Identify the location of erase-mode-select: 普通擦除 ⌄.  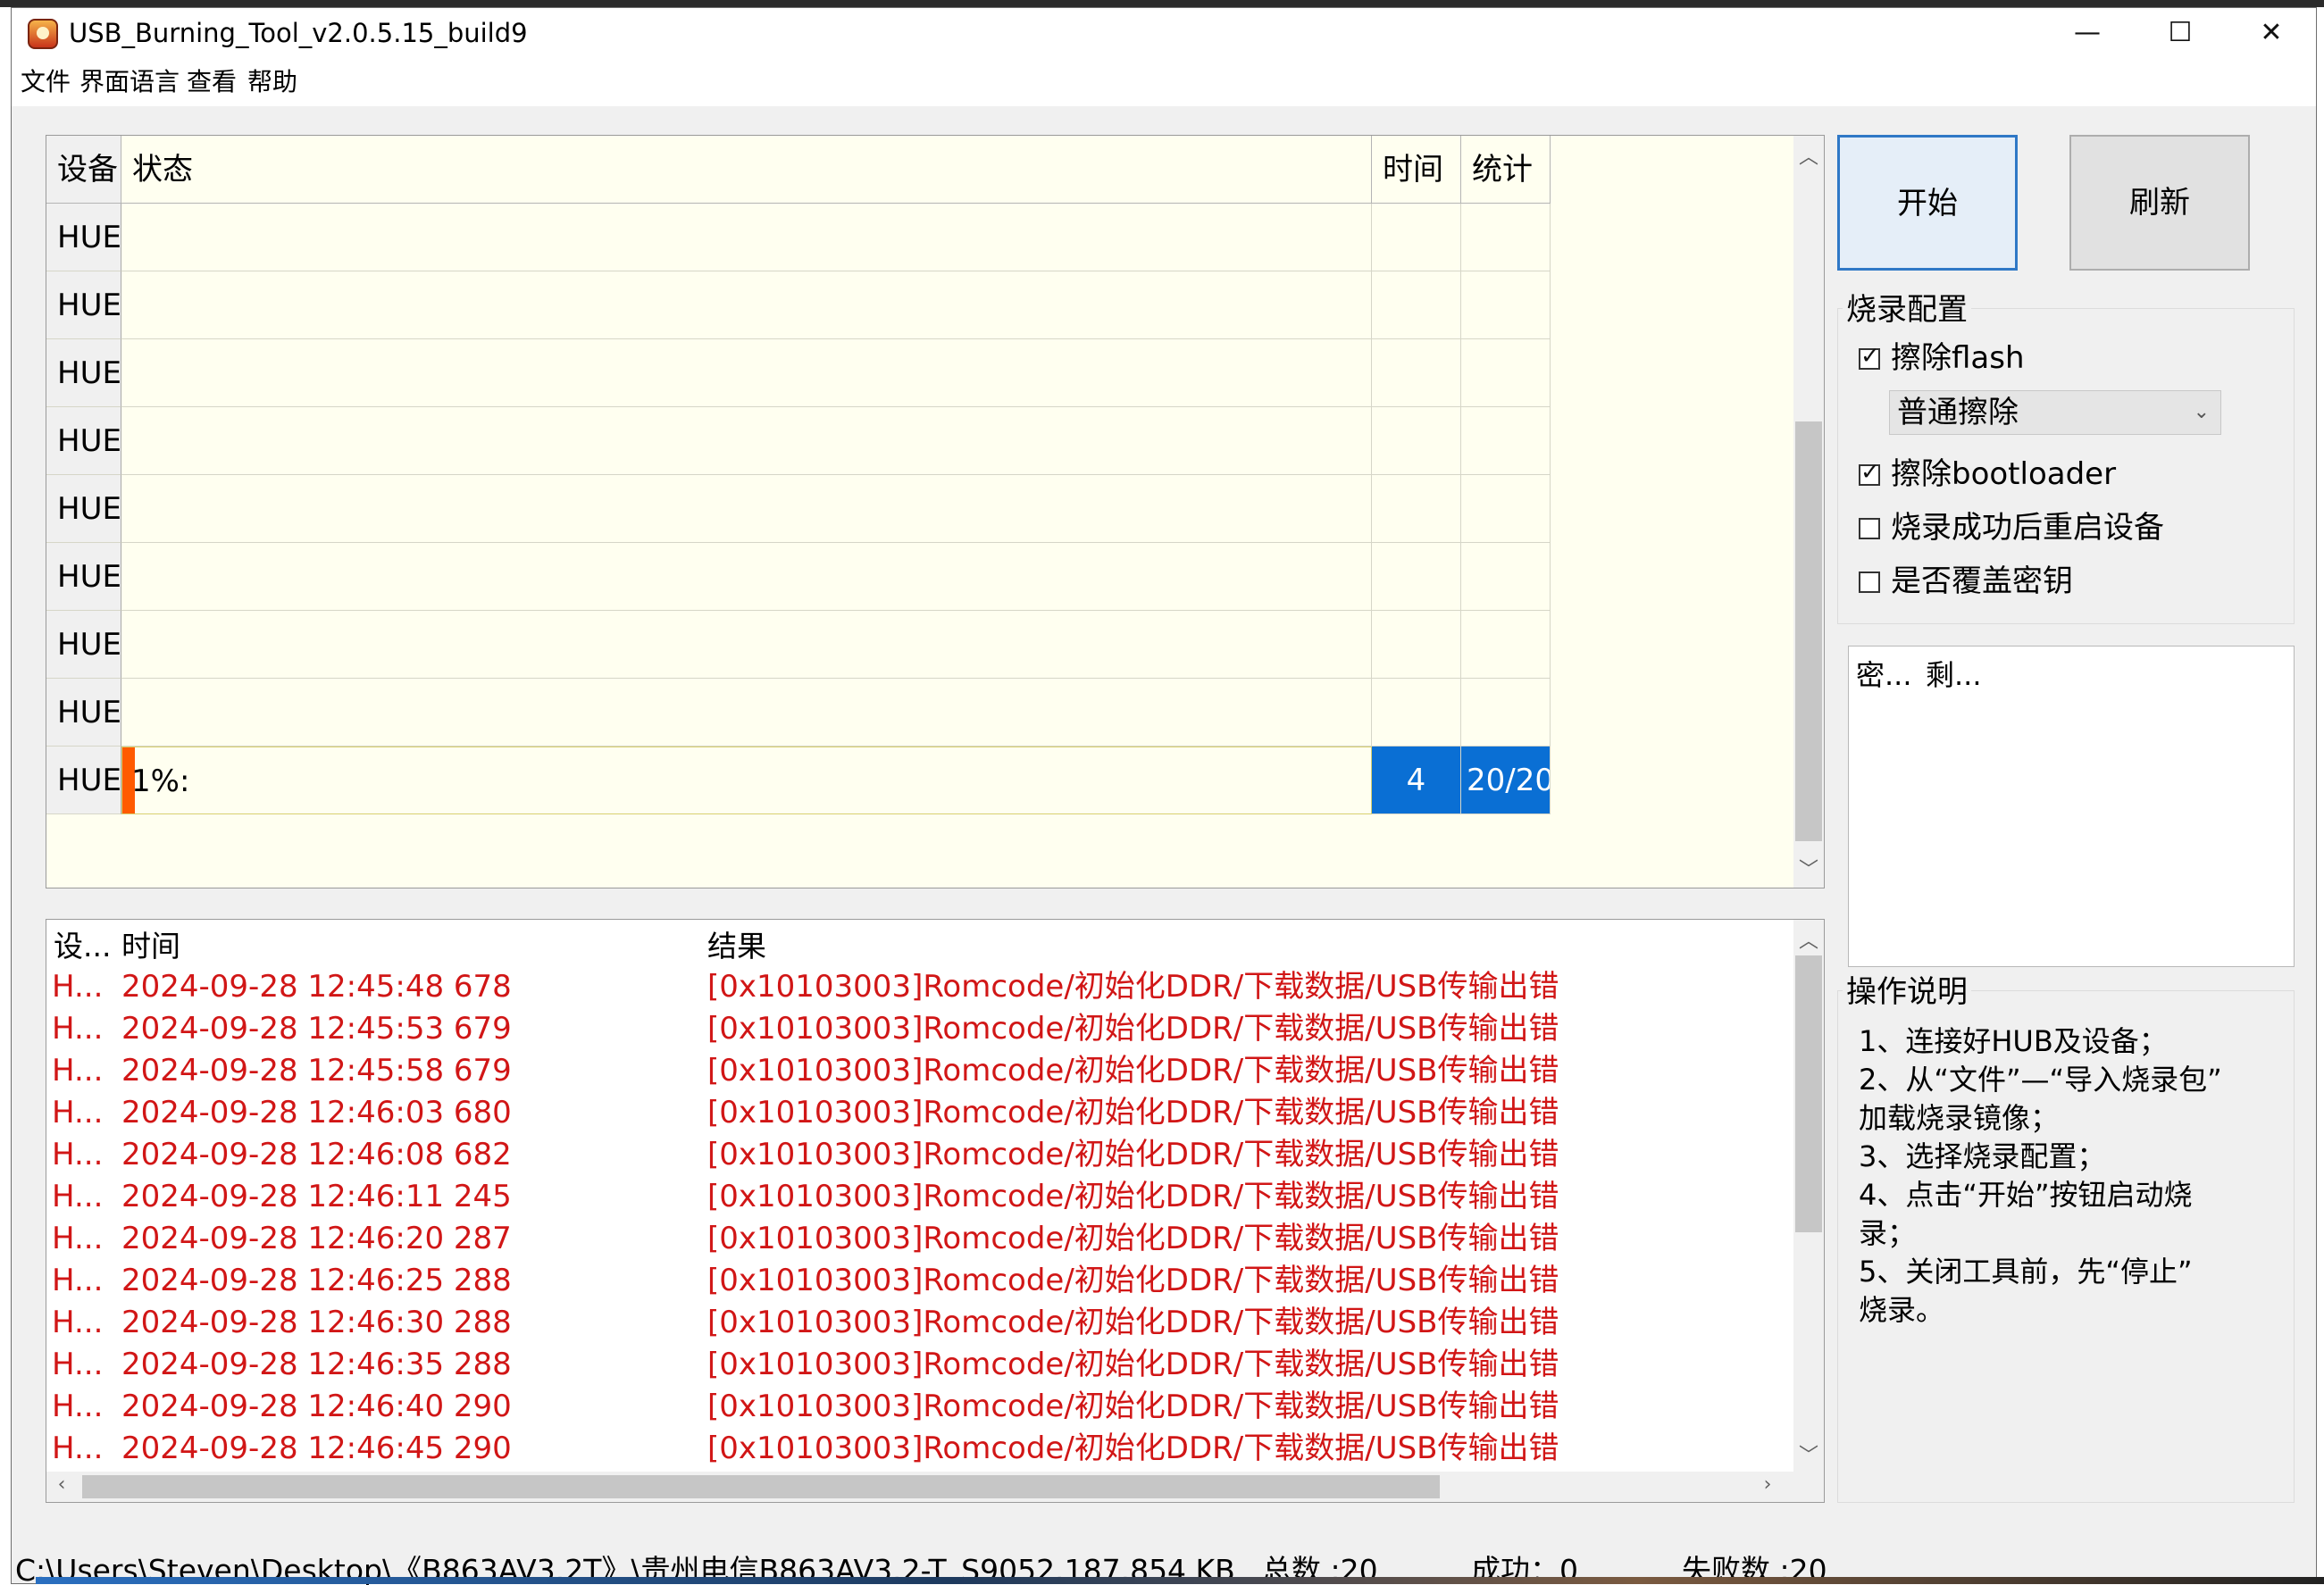
(2055, 412).